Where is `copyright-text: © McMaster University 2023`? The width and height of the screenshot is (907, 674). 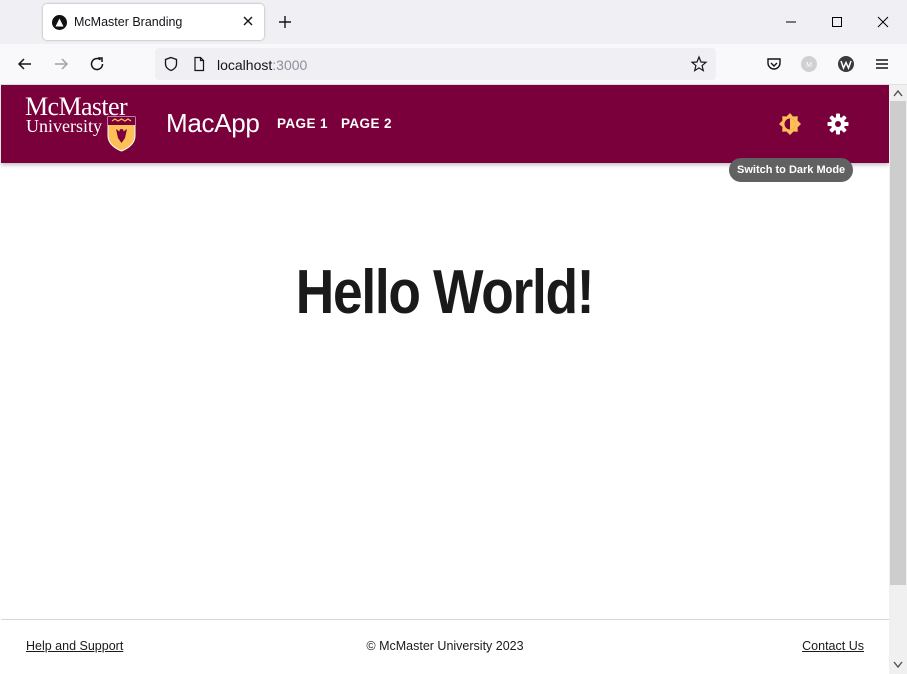 copyright-text: © McMaster University 2023 is located at coordinates (445, 646).